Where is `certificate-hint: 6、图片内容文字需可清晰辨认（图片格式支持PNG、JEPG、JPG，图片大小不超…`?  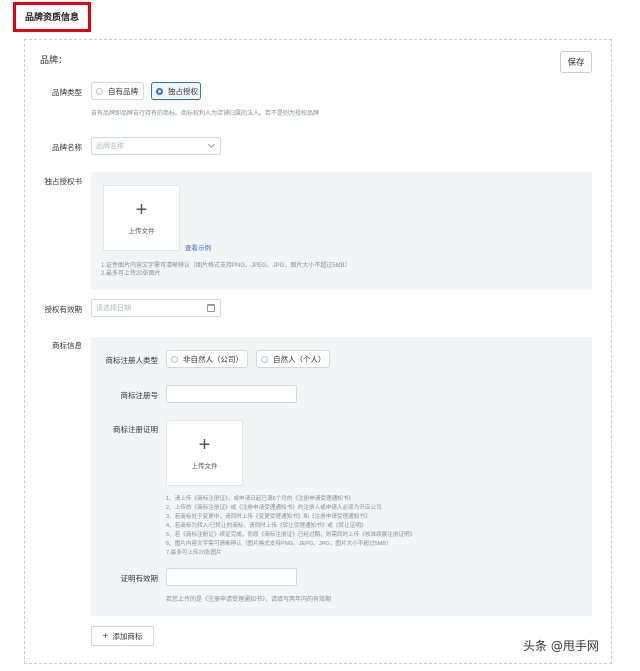 certificate-hint: 6、图片内容文字需可清晰辨认（图片格式支持PNG、JEPG、JPG，图片大小不超… is located at coordinates (279, 544).